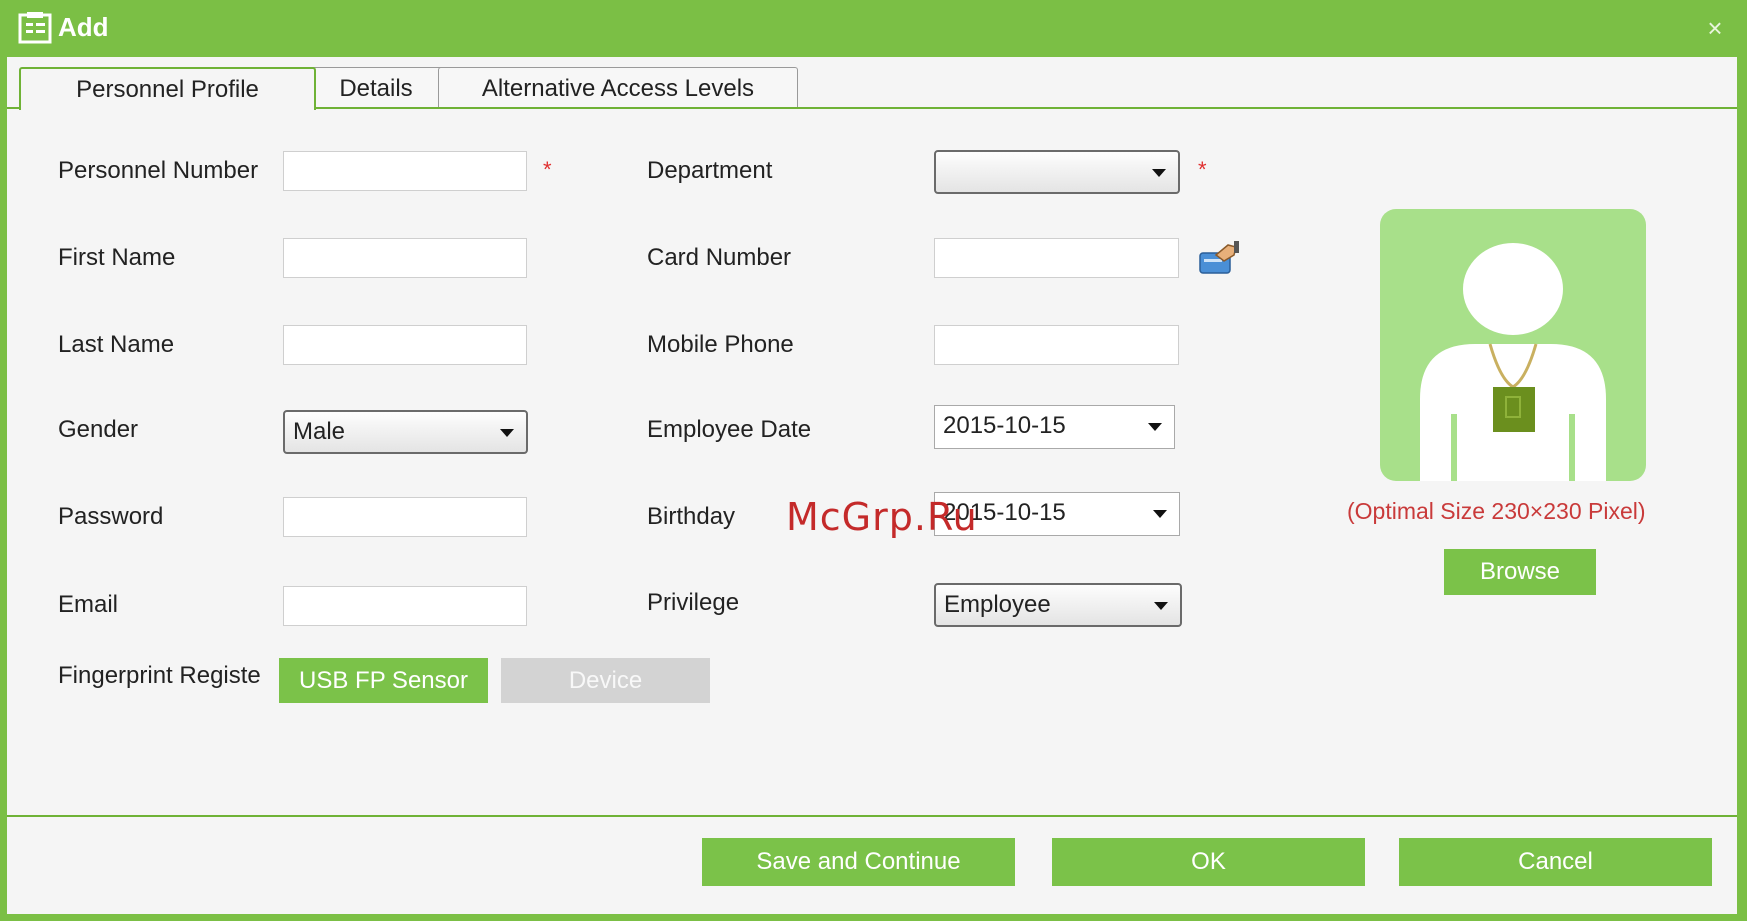  Describe the element at coordinates (1496, 511) in the screenshot. I see `optimal-size-hint: (Optimal Size 230×230 Pixel)` at that location.